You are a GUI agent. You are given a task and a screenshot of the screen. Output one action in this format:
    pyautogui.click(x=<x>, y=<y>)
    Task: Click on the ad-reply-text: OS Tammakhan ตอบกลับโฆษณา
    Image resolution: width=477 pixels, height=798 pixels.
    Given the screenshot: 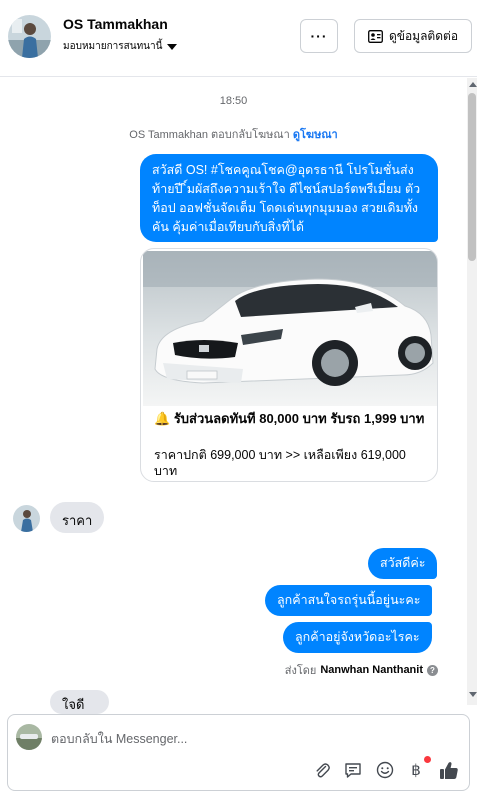 What is the action you would take?
    pyautogui.click(x=209, y=135)
    